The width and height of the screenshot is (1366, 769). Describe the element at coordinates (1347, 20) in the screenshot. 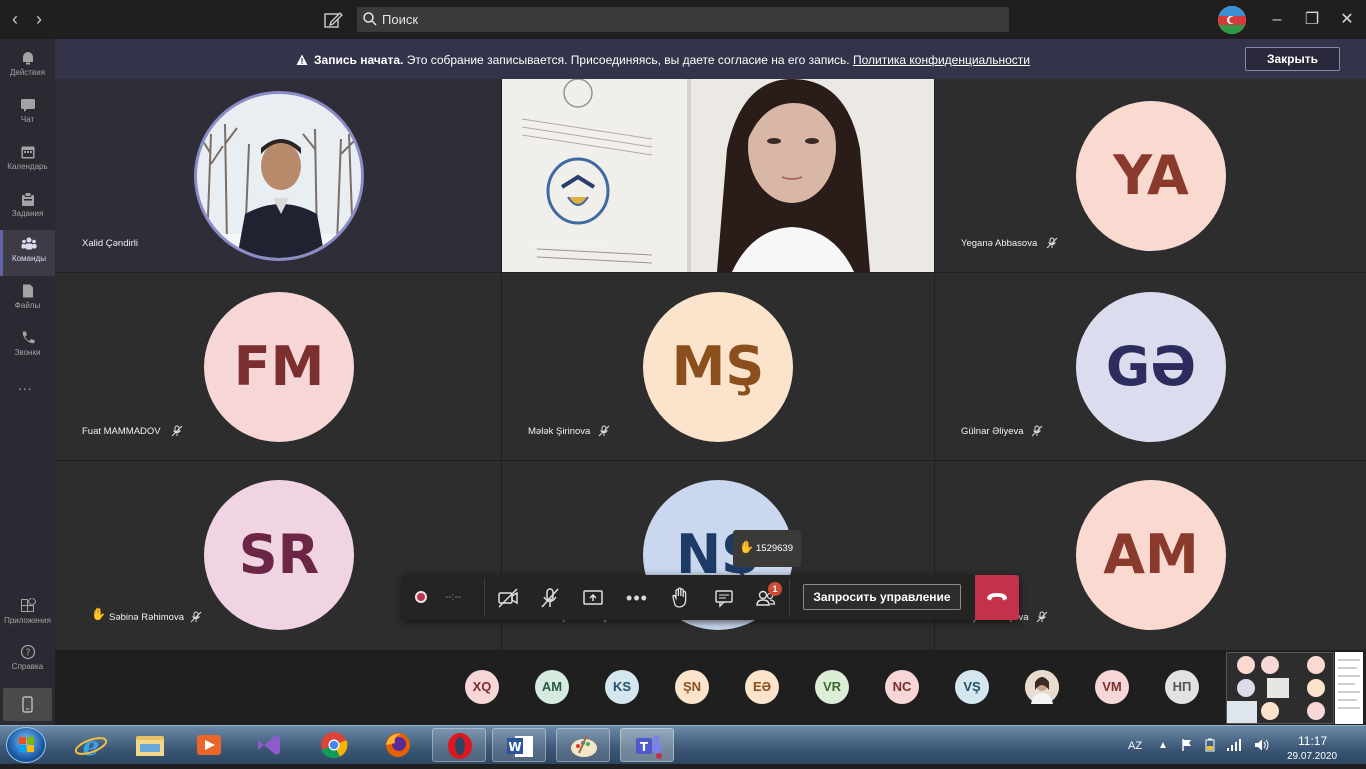

I see `close-window-icon: ✕` at that location.